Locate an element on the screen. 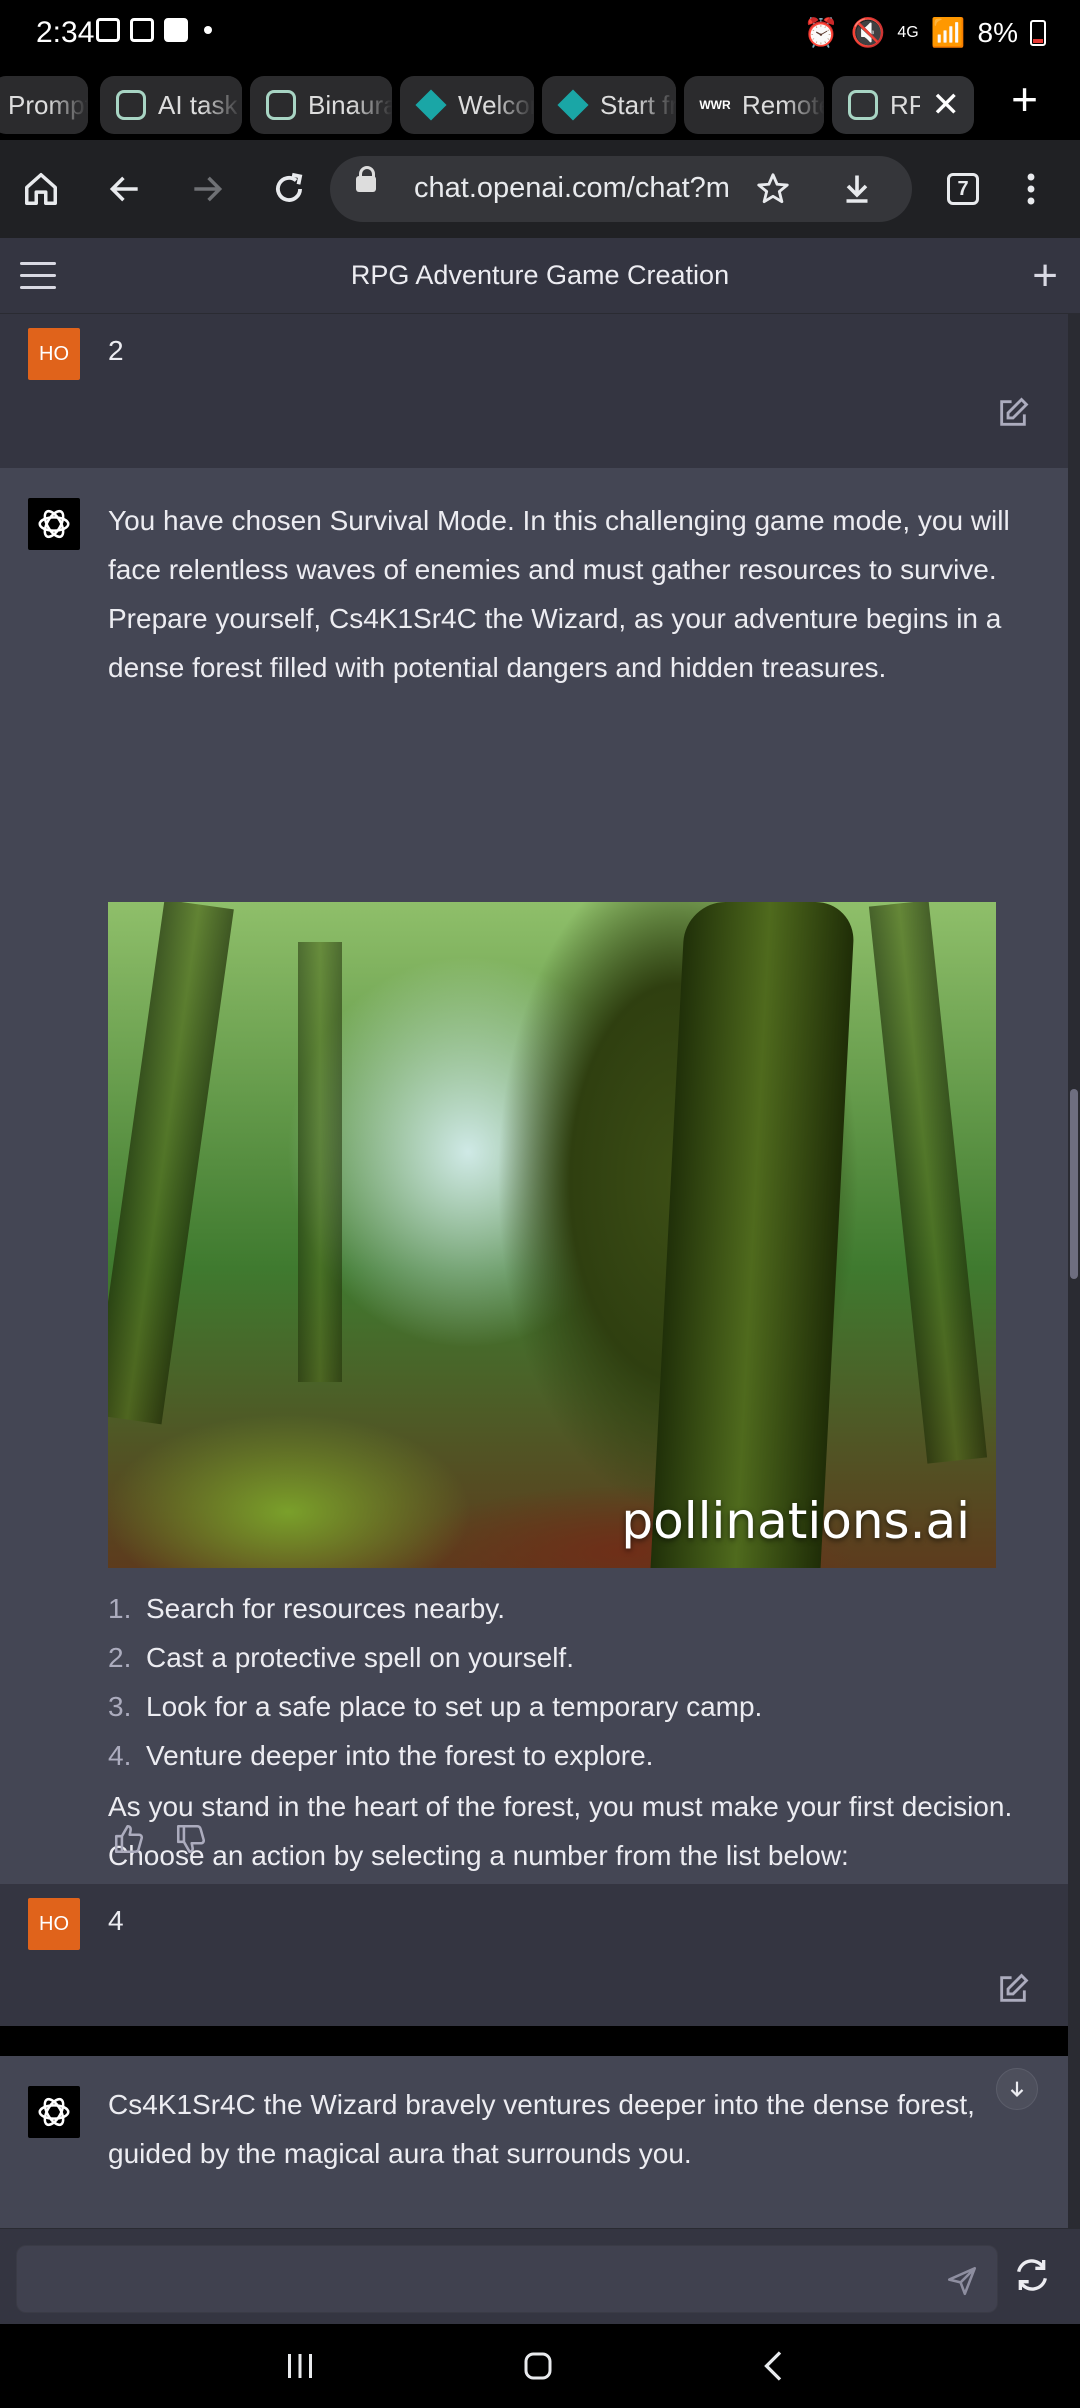 This screenshot has width=1080, height=2408. image-watermark: pollinations.ai is located at coordinates (795, 1521).